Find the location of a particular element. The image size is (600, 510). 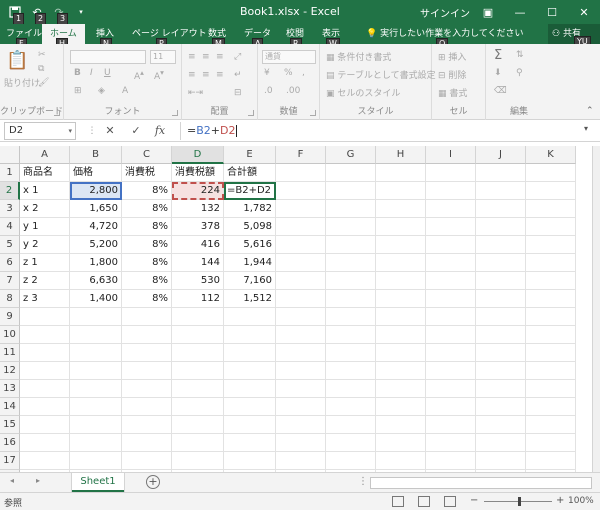

cell-k15 is located at coordinates (551, 425).